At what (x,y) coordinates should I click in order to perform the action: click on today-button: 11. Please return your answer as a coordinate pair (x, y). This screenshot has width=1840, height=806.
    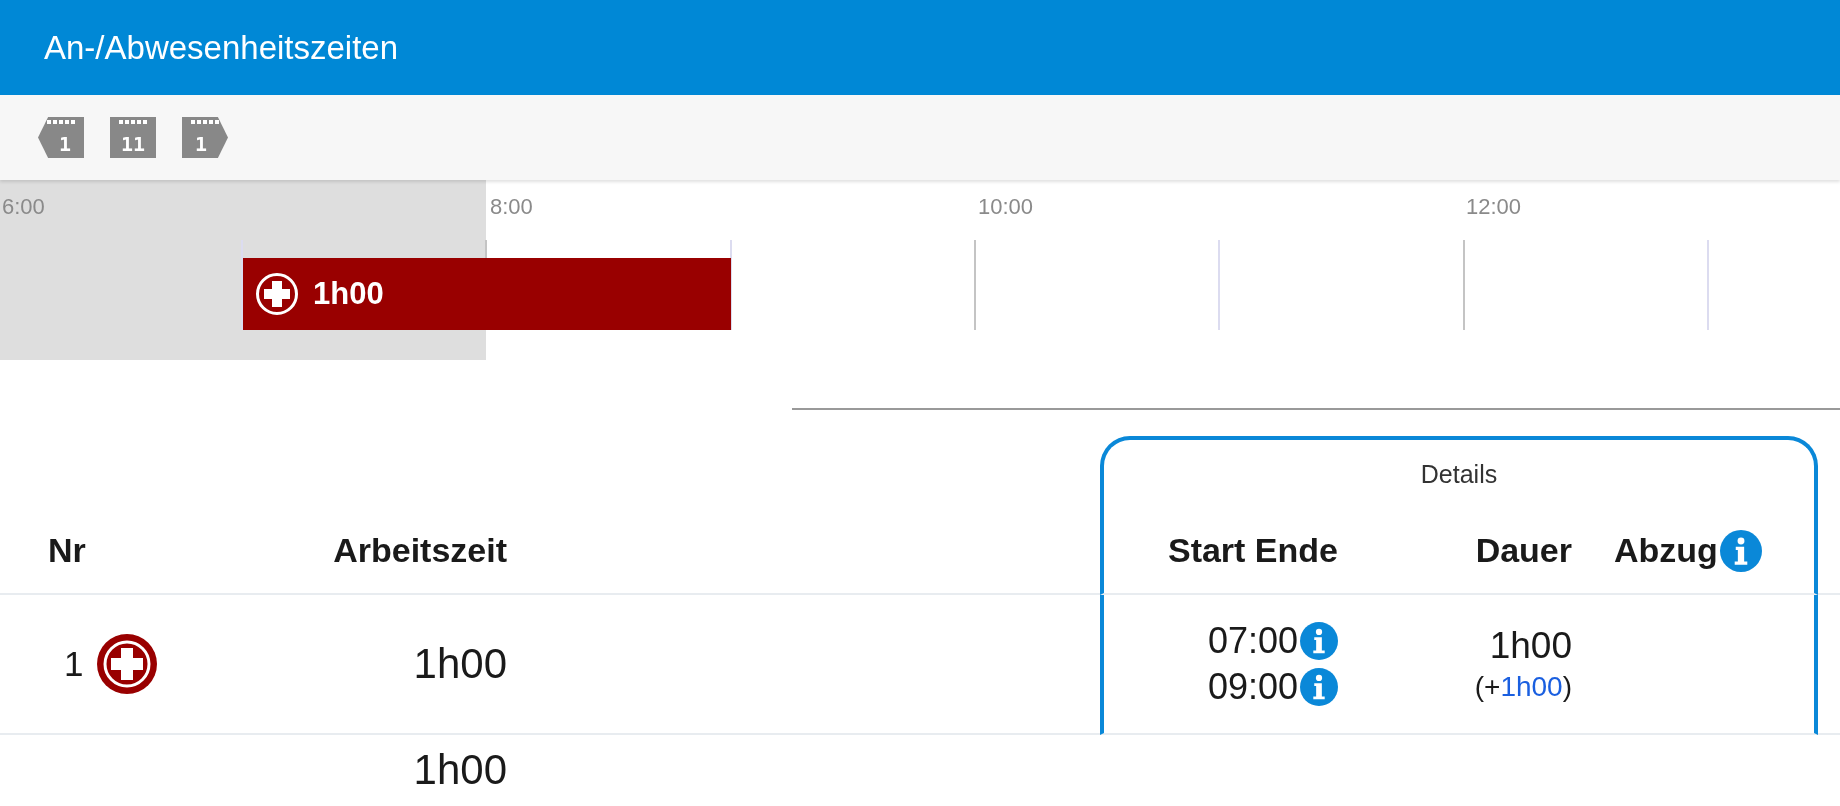
    Looking at the image, I should click on (133, 137).